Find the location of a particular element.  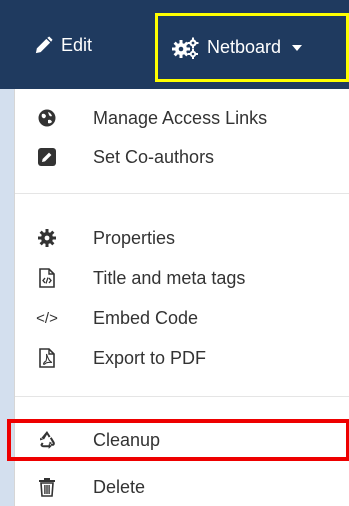

edit-button: Edit is located at coordinates (63, 45).